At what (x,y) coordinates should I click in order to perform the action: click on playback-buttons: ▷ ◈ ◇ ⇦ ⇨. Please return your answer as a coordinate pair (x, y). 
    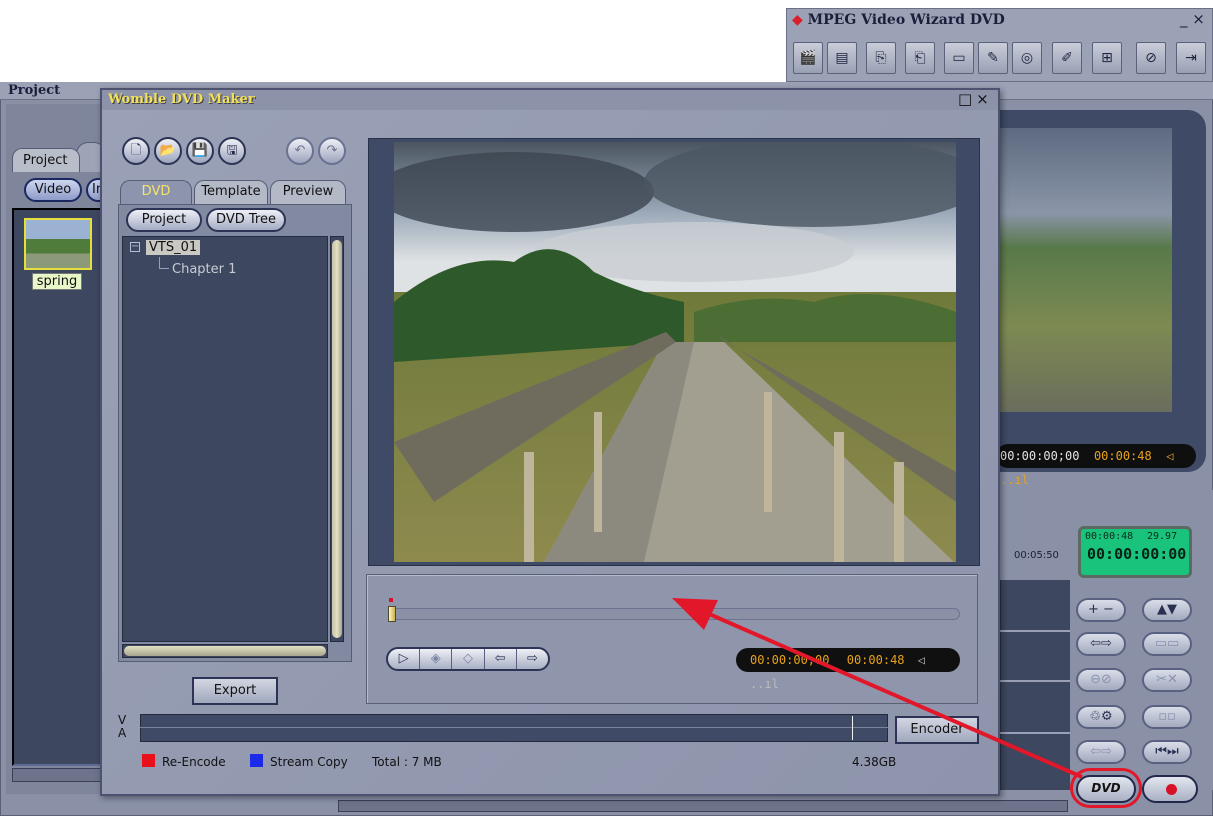
    Looking at the image, I should click on (468, 659).